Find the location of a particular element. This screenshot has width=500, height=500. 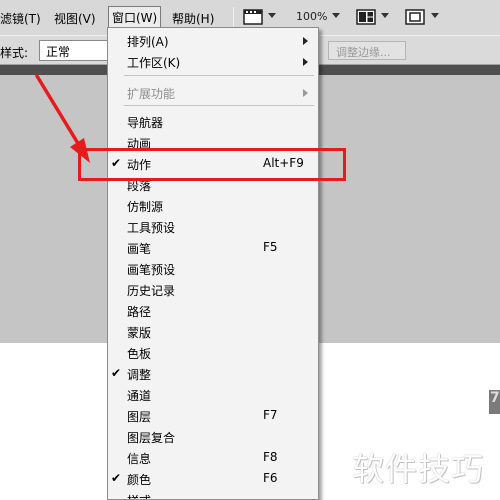

menu-item-shortcut: F5 is located at coordinates (270, 247).